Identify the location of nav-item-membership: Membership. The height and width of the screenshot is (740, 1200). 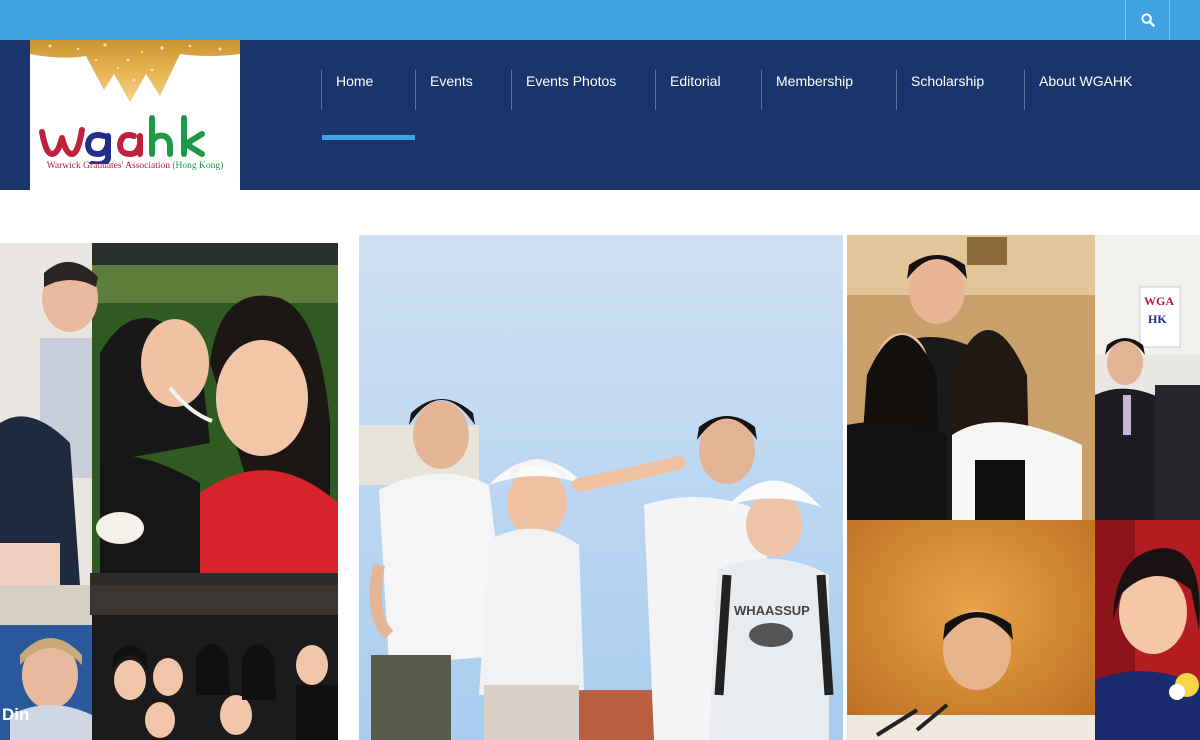
(828, 90).